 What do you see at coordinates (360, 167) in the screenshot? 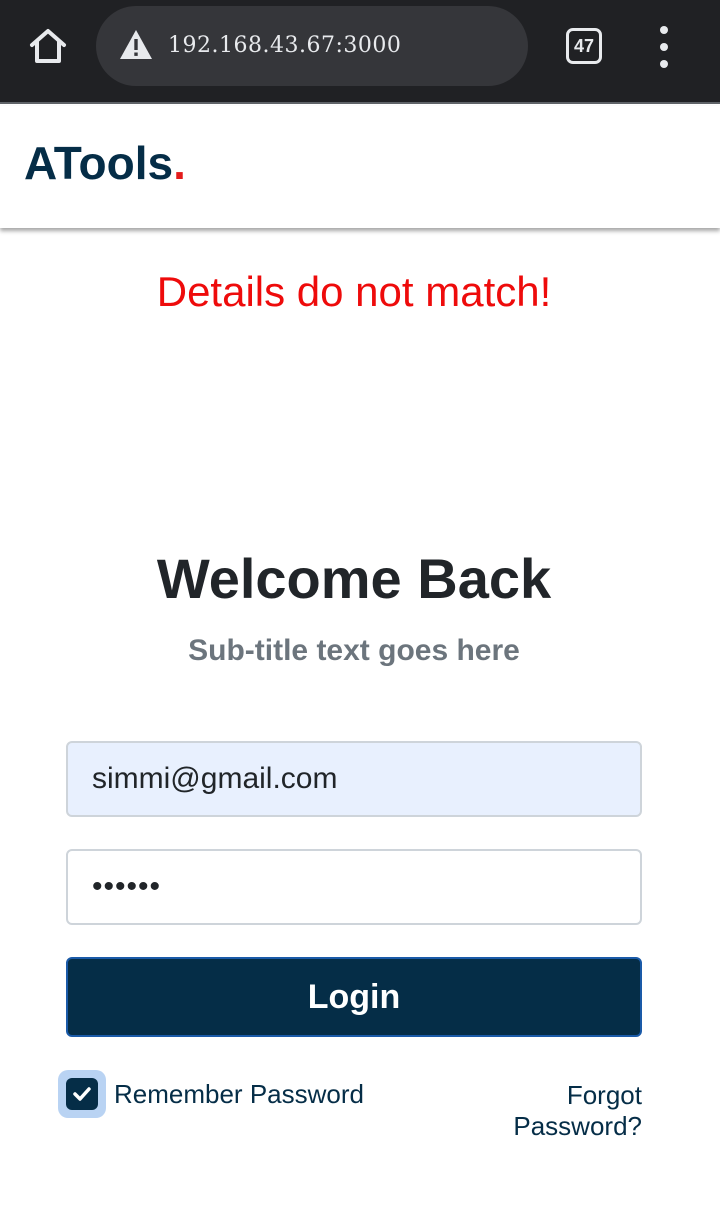
I see `site-header: ATools.` at bounding box center [360, 167].